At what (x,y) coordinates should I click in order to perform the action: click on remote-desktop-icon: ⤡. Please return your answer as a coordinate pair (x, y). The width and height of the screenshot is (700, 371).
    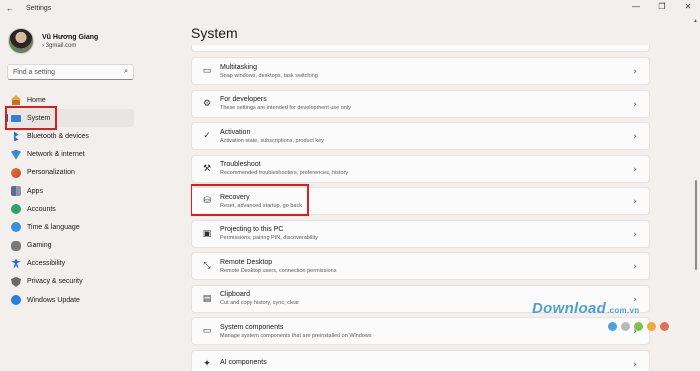
    Looking at the image, I should click on (207, 266).